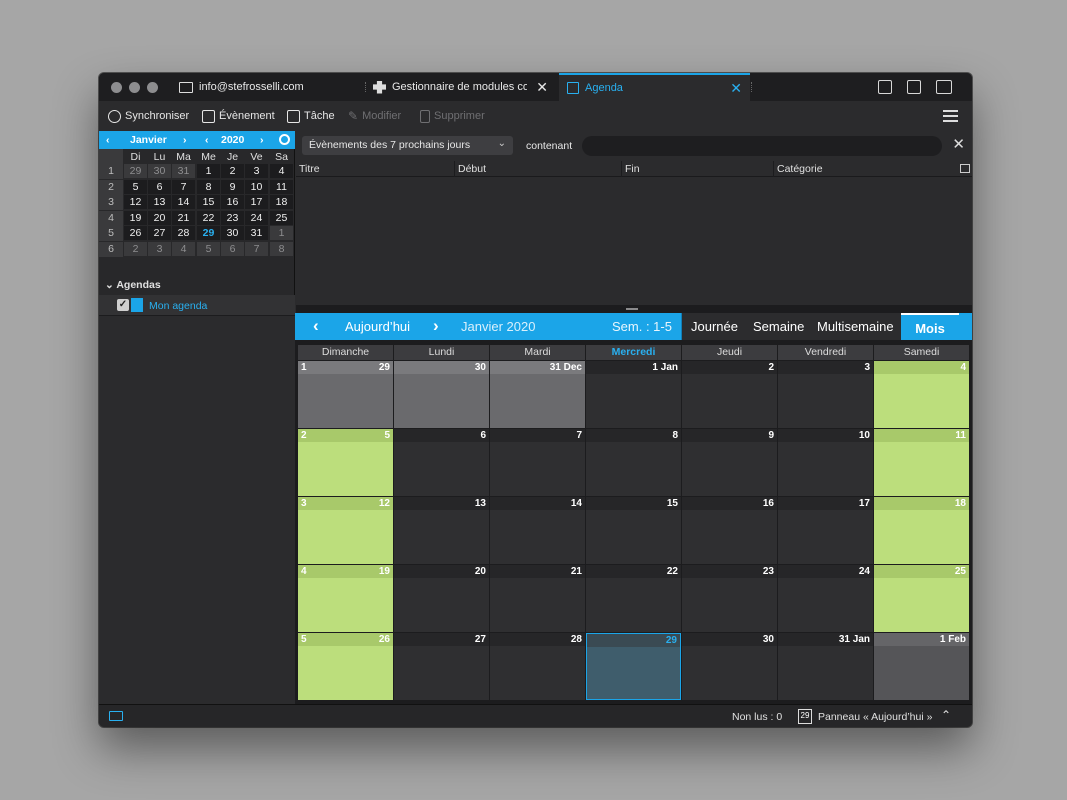 The width and height of the screenshot is (1067, 800). I want to click on day-number: 19, so click(384, 571).